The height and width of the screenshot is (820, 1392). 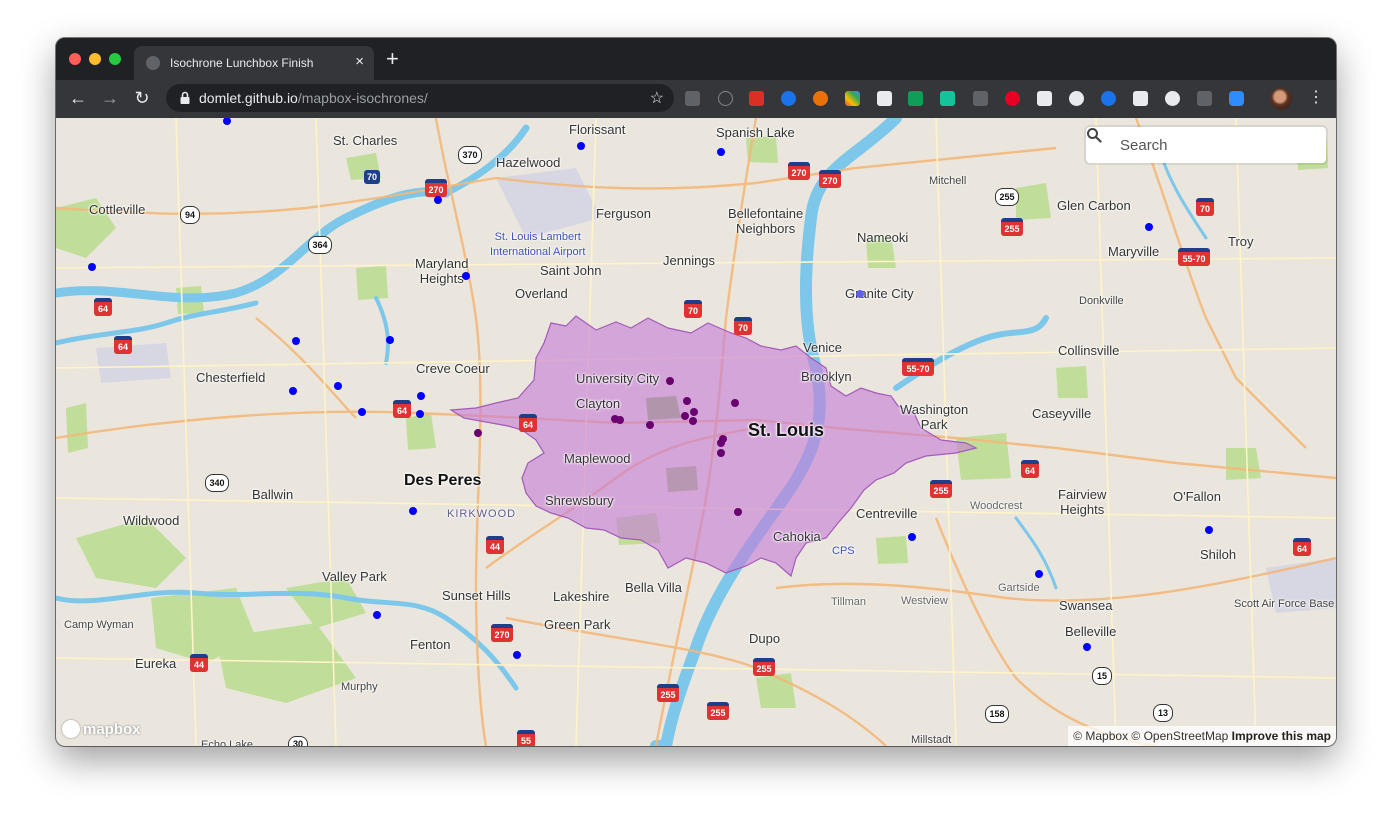 I want to click on buffer-extension-icon, so click(x=692, y=98).